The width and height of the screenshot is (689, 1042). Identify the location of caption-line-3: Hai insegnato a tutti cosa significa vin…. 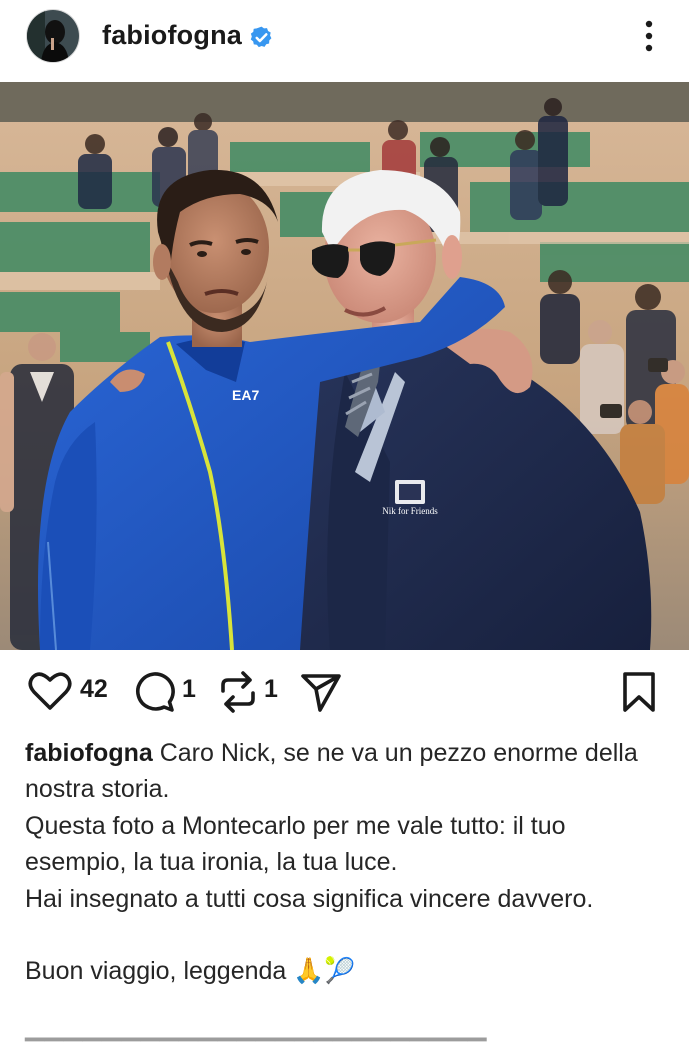
(309, 898).